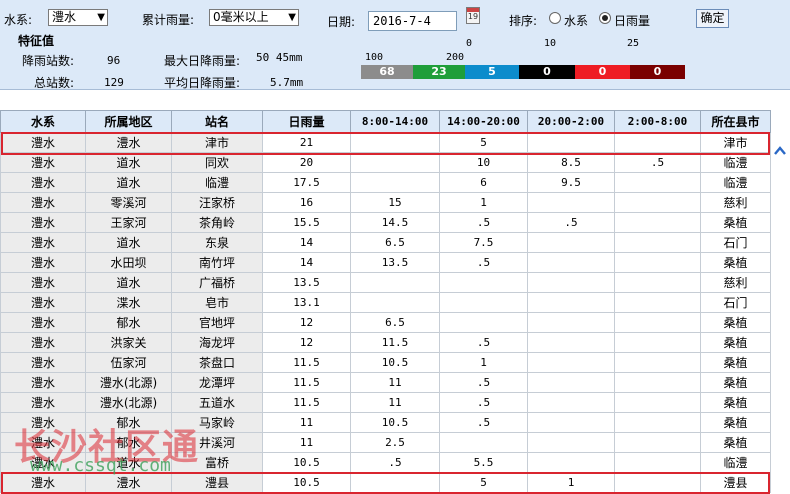 The width and height of the screenshot is (790, 494). What do you see at coordinates (217, 342) in the screenshot?
I see `table-cell: 海龙坪` at bounding box center [217, 342].